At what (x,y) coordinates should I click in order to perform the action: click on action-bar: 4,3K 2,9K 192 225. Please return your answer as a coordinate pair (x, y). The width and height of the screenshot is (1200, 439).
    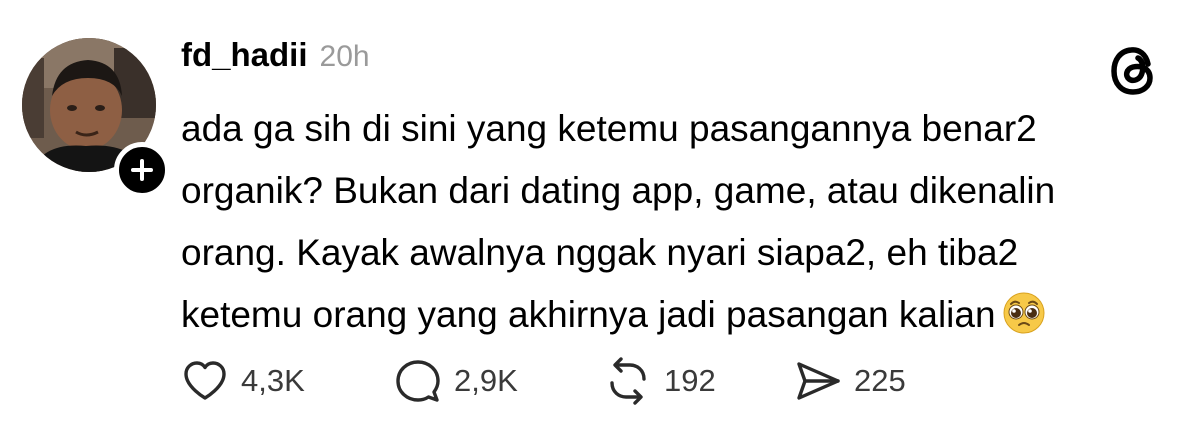
    Looking at the image, I should click on (543, 381).